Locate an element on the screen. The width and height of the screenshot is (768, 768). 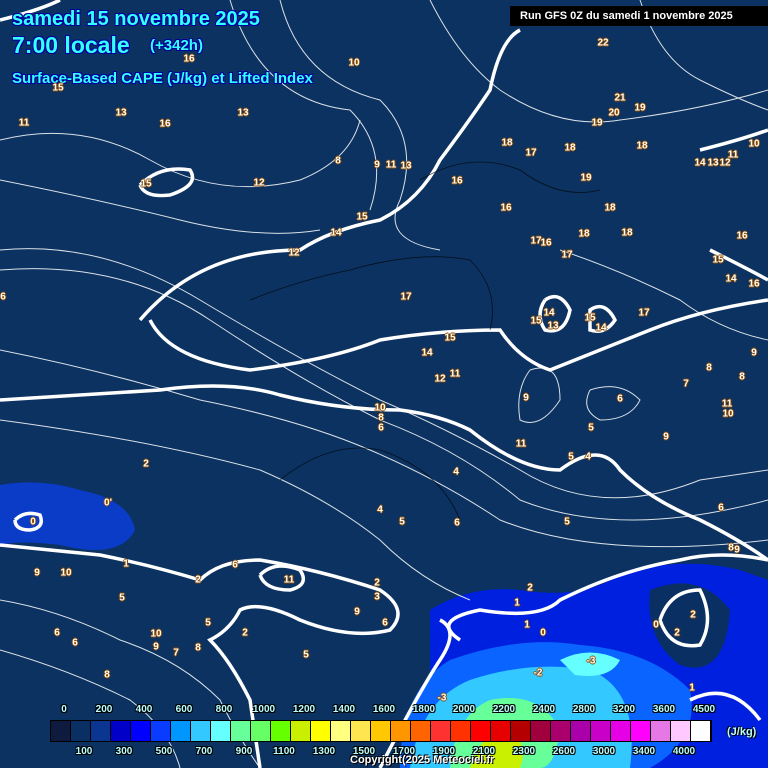
lead-time: (+342h) is located at coordinates (176, 45).